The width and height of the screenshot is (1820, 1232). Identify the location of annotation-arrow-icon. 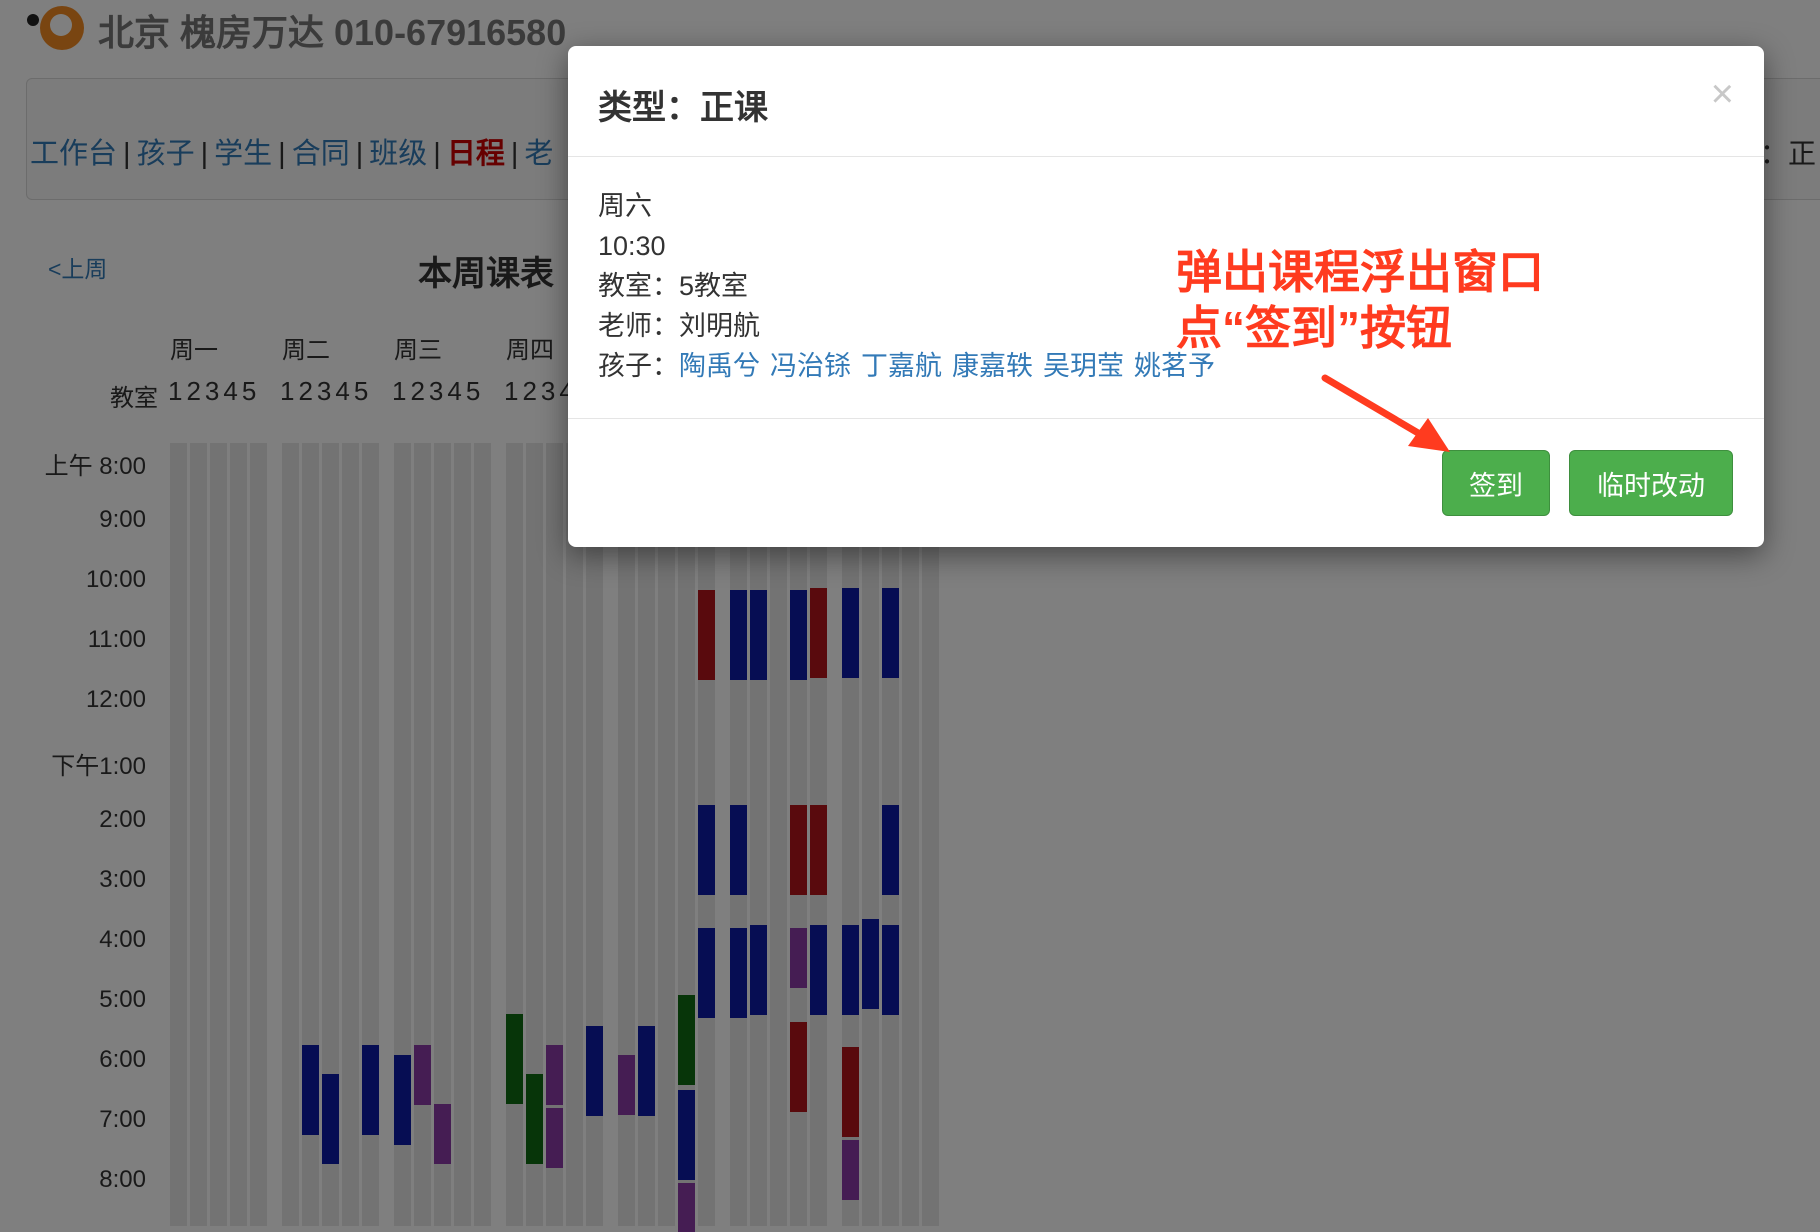
(1385, 413).